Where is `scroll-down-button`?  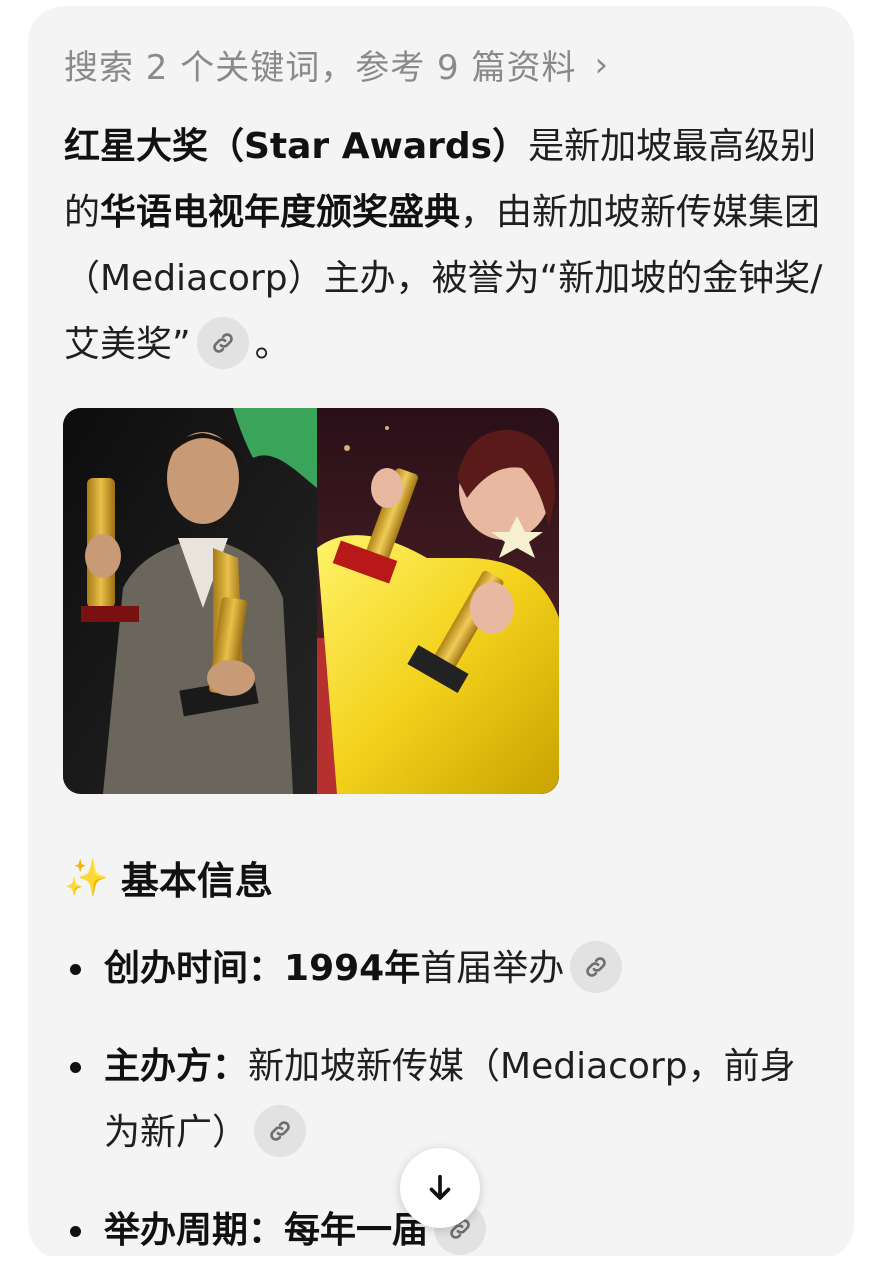 scroll-down-button is located at coordinates (440, 1188).